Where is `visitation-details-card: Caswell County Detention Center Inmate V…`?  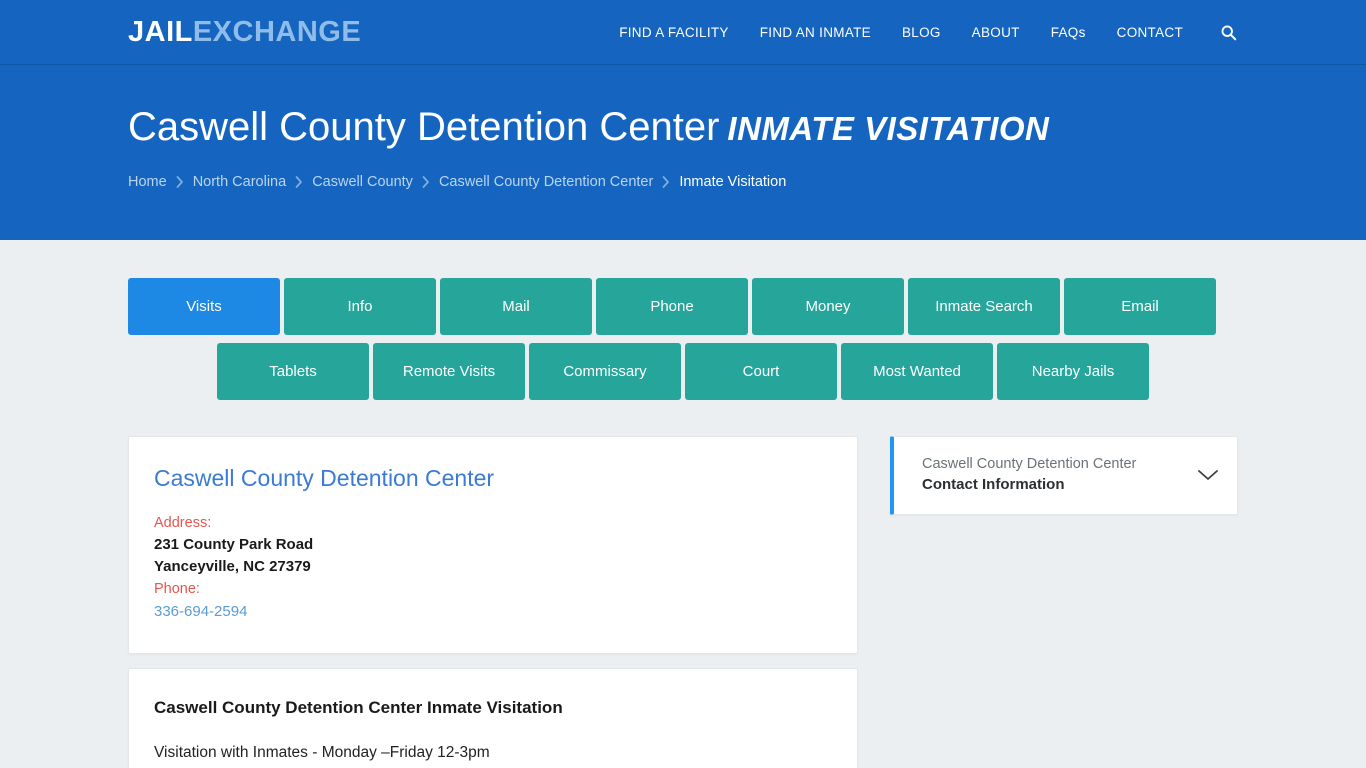 visitation-details-card: Caswell County Detention Center Inmate V… is located at coordinates (493, 717).